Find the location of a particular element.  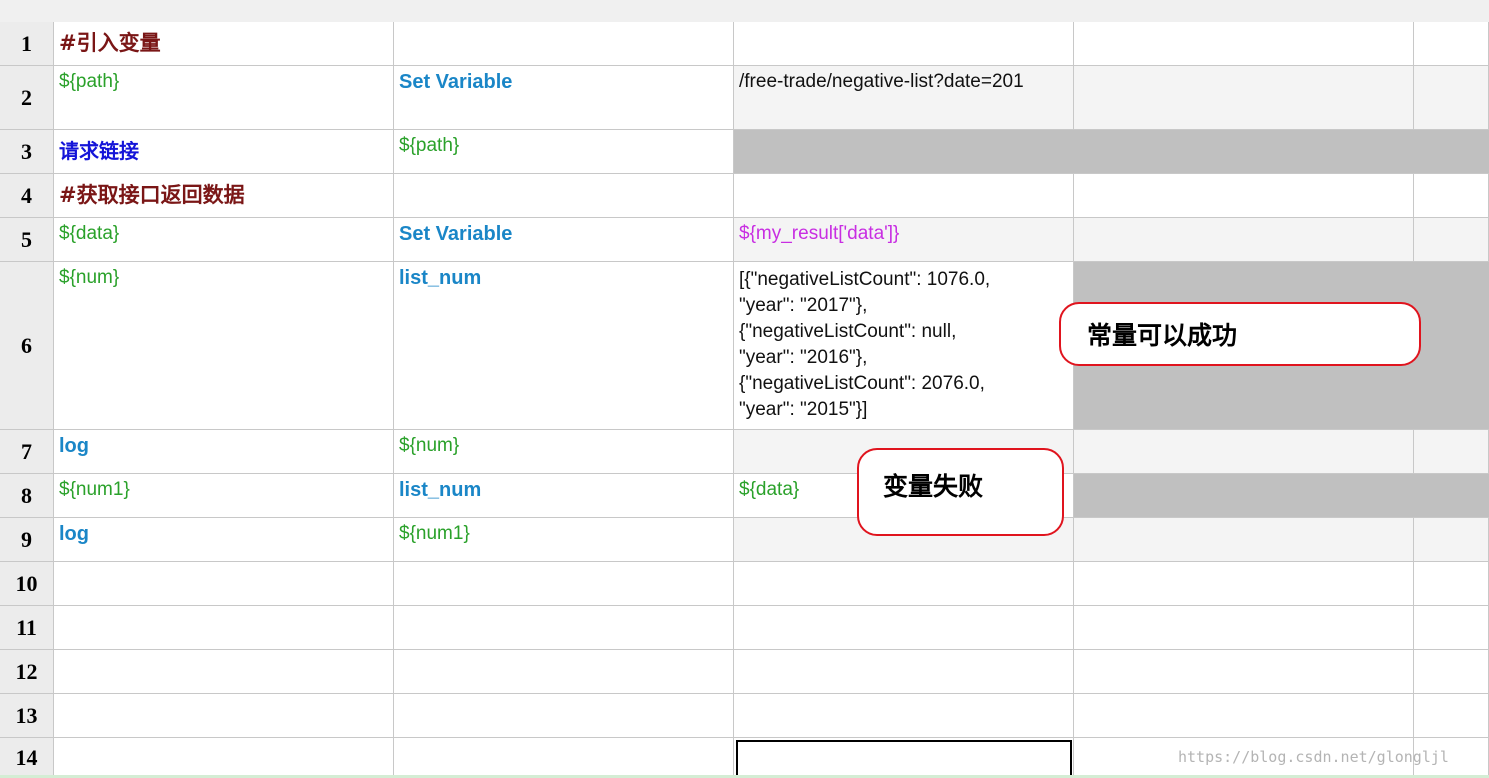

row-header-13: 13 is located at coordinates (27, 716).